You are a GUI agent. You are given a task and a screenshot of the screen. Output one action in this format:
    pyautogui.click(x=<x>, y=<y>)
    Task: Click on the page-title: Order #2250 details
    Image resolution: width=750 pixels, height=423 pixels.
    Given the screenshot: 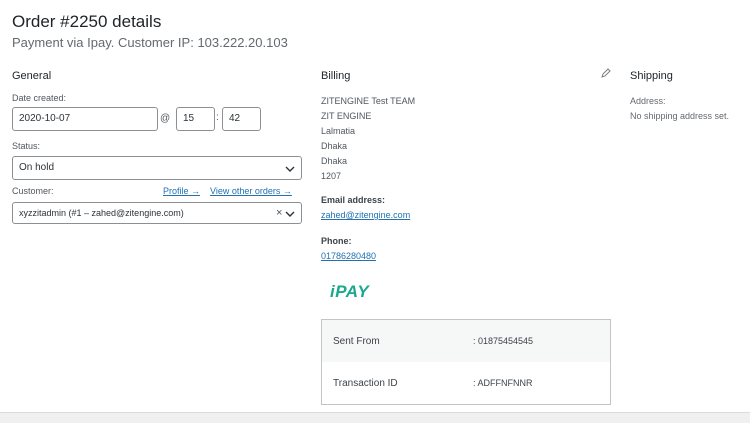 What is the action you would take?
    pyautogui.click(x=87, y=21)
    